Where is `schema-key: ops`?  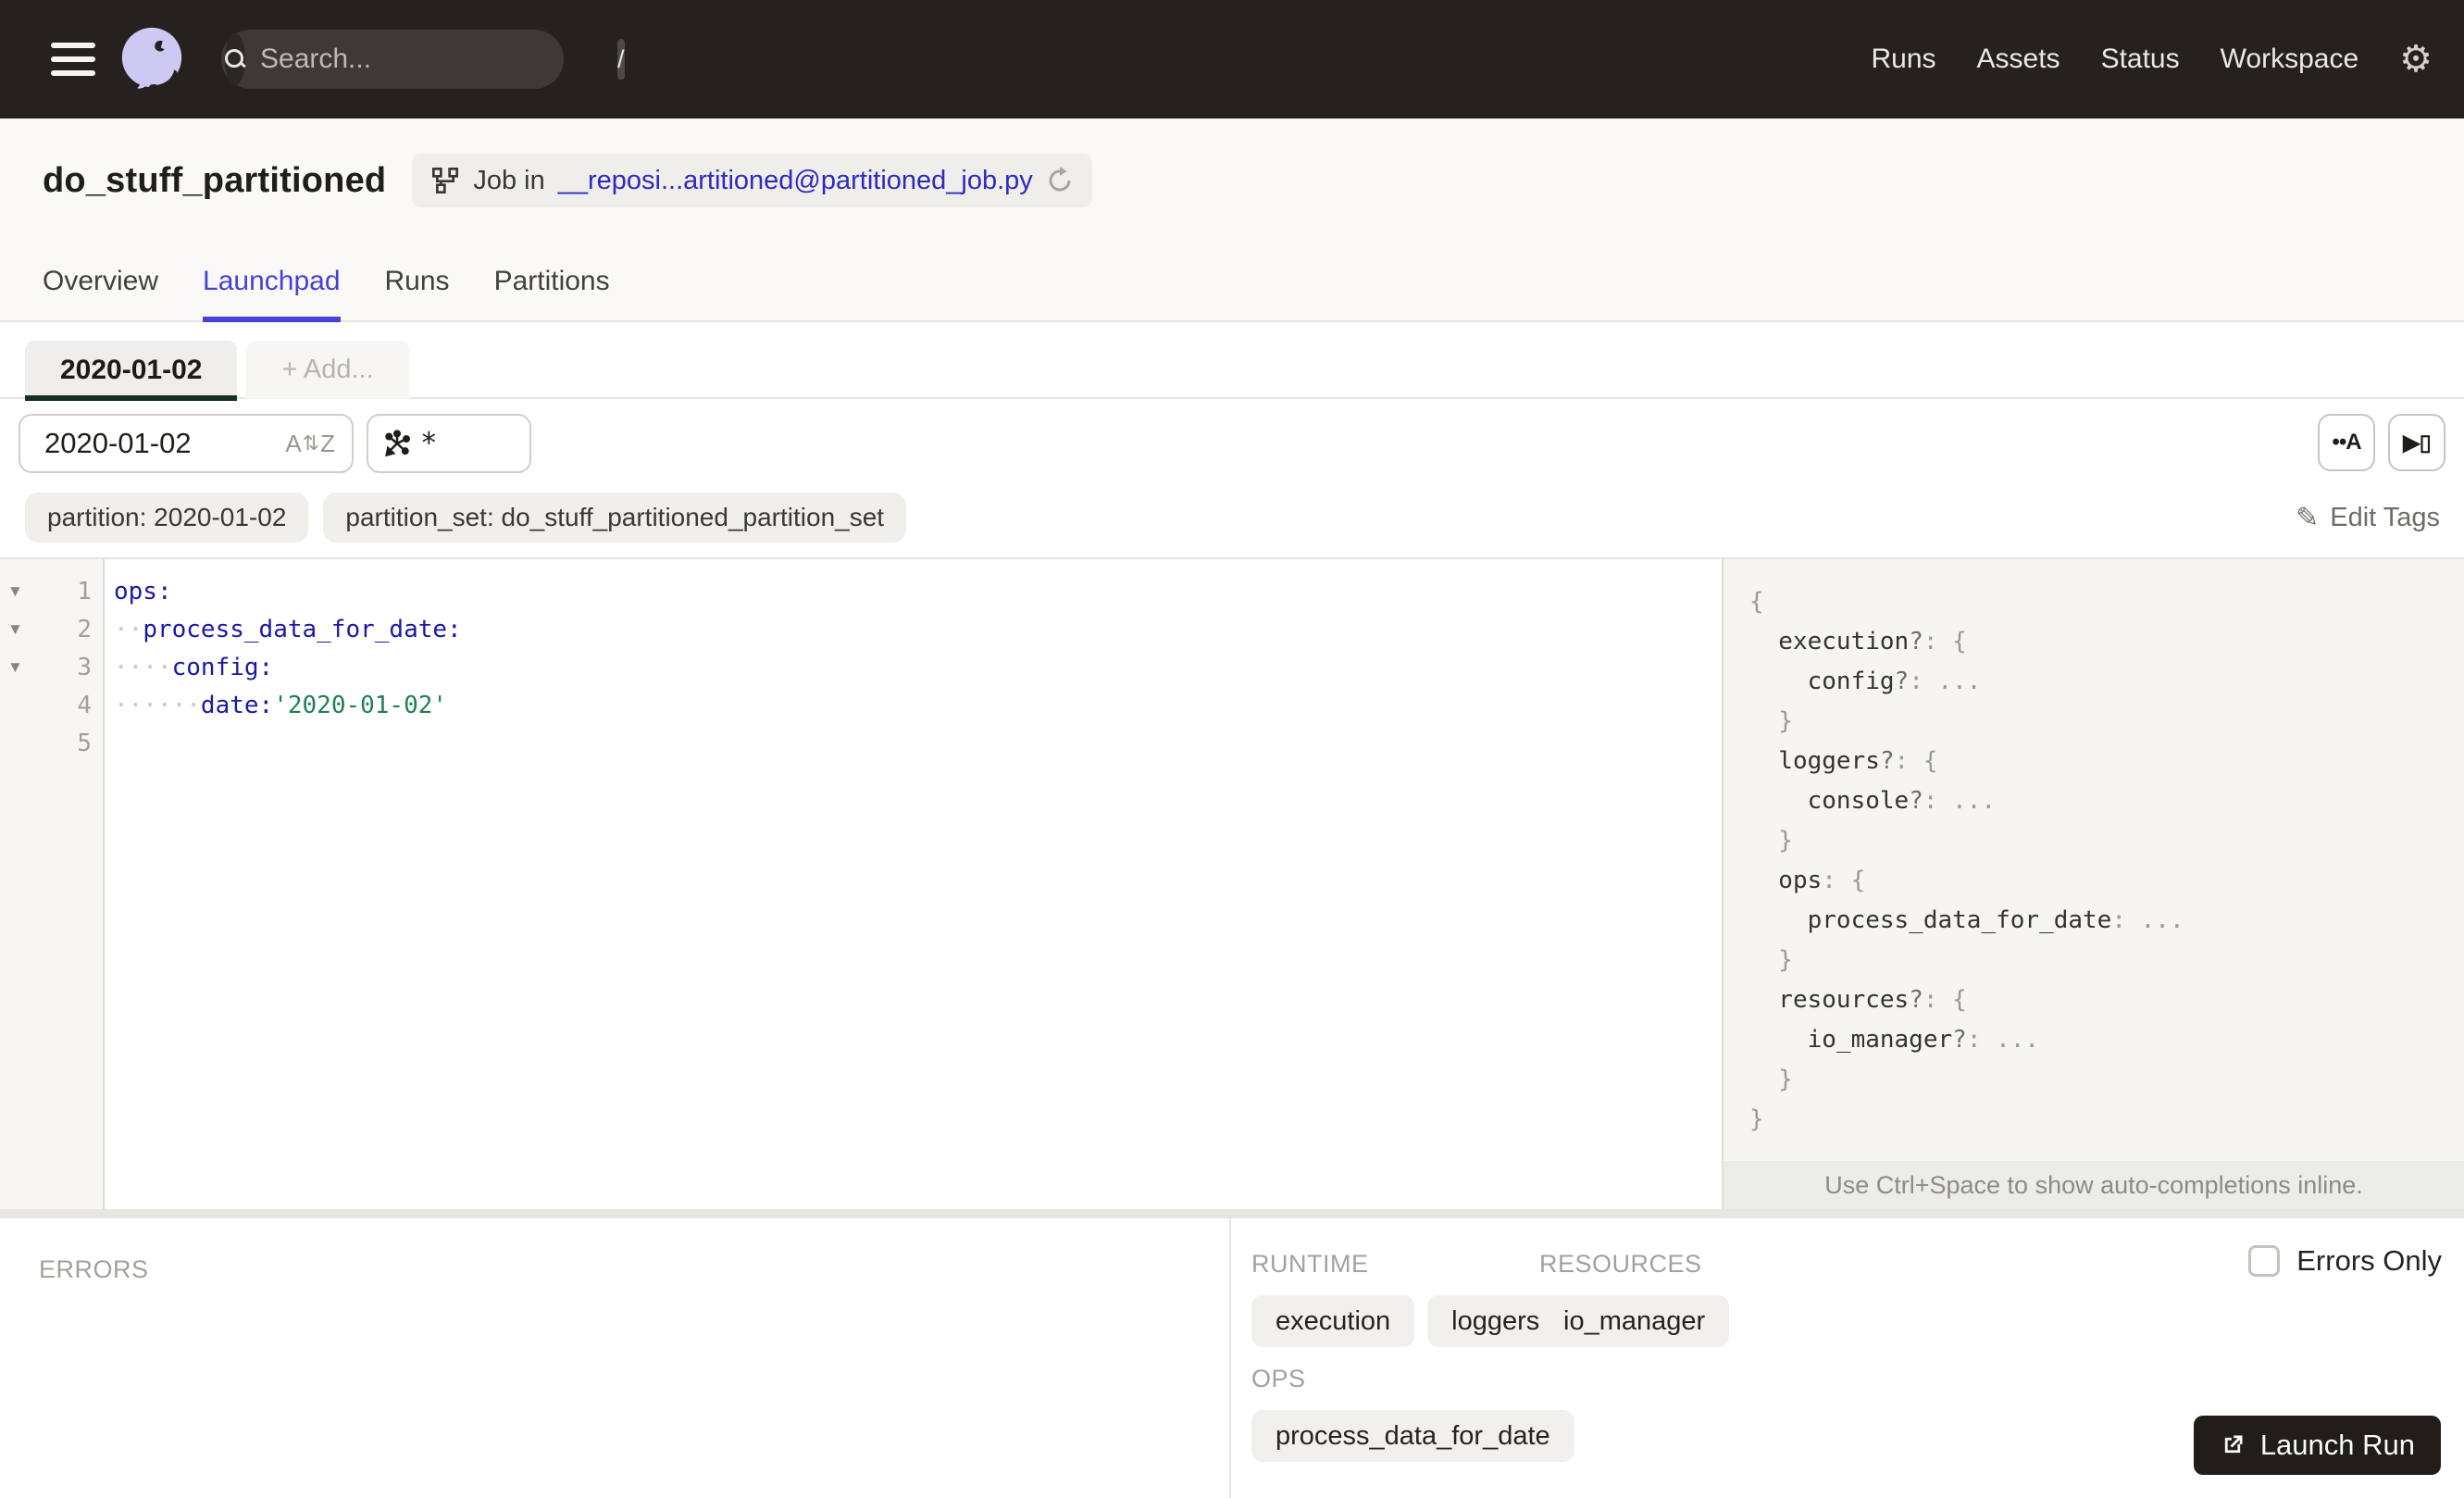 schema-key: ops is located at coordinates (1800, 880).